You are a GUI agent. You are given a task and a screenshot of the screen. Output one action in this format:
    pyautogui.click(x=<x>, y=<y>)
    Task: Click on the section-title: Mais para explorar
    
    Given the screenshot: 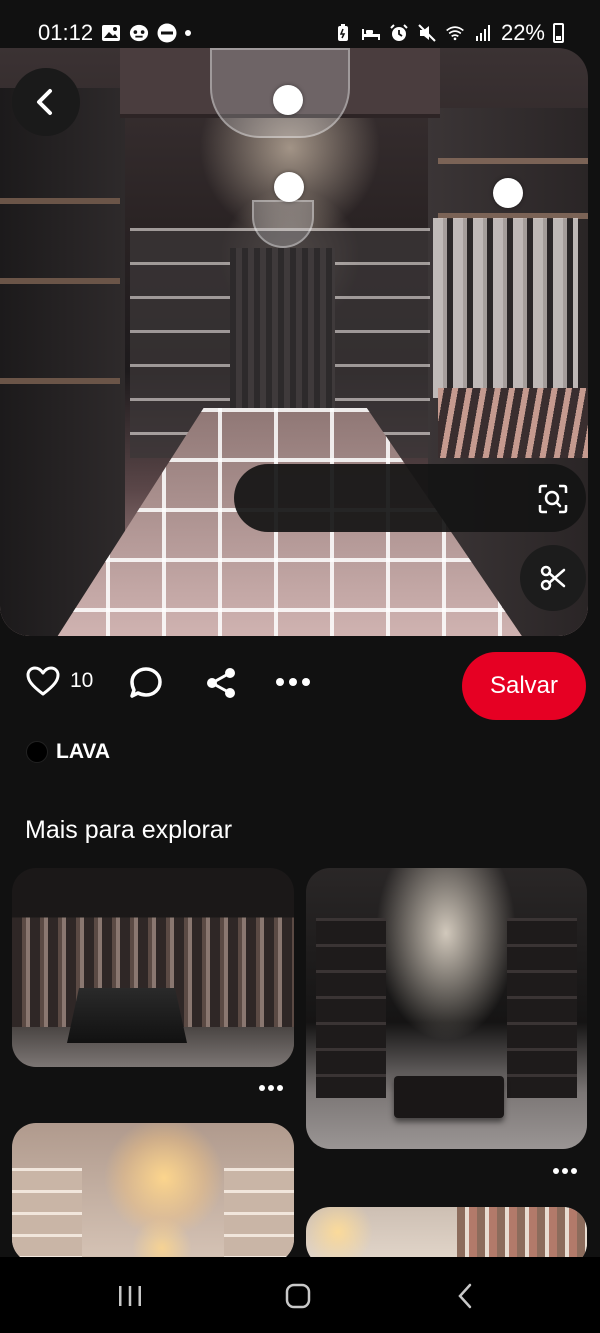 What is the action you would take?
    pyautogui.click(x=129, y=830)
    